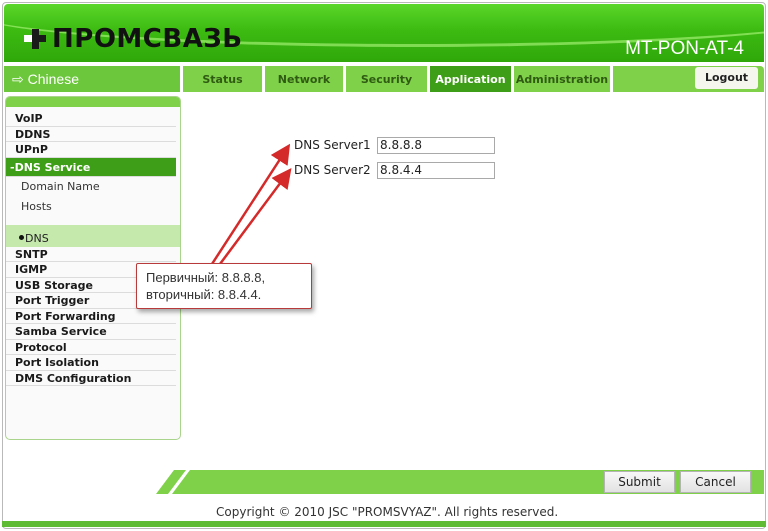 This screenshot has width=768, height=531. I want to click on sidebar-item-port-forwarding: Port Forwarding, so click(91, 316).